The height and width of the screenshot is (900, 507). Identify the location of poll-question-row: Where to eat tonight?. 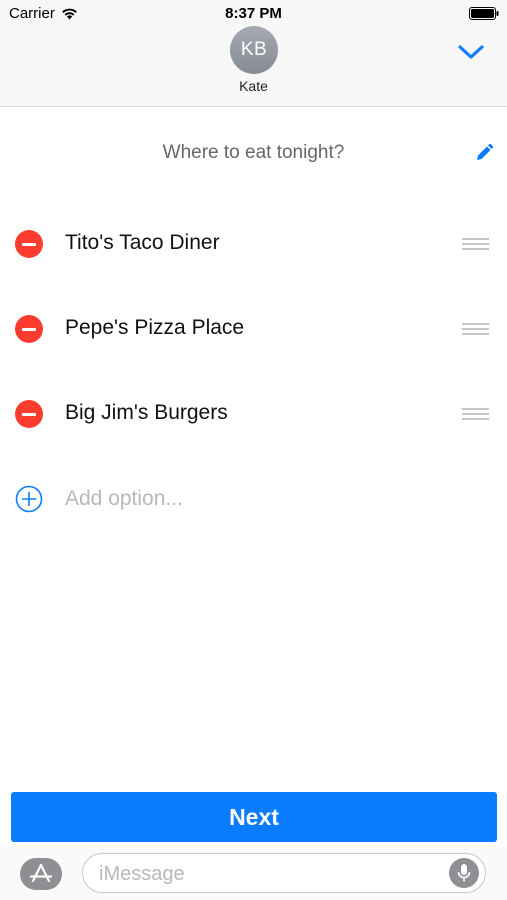
(253, 153).